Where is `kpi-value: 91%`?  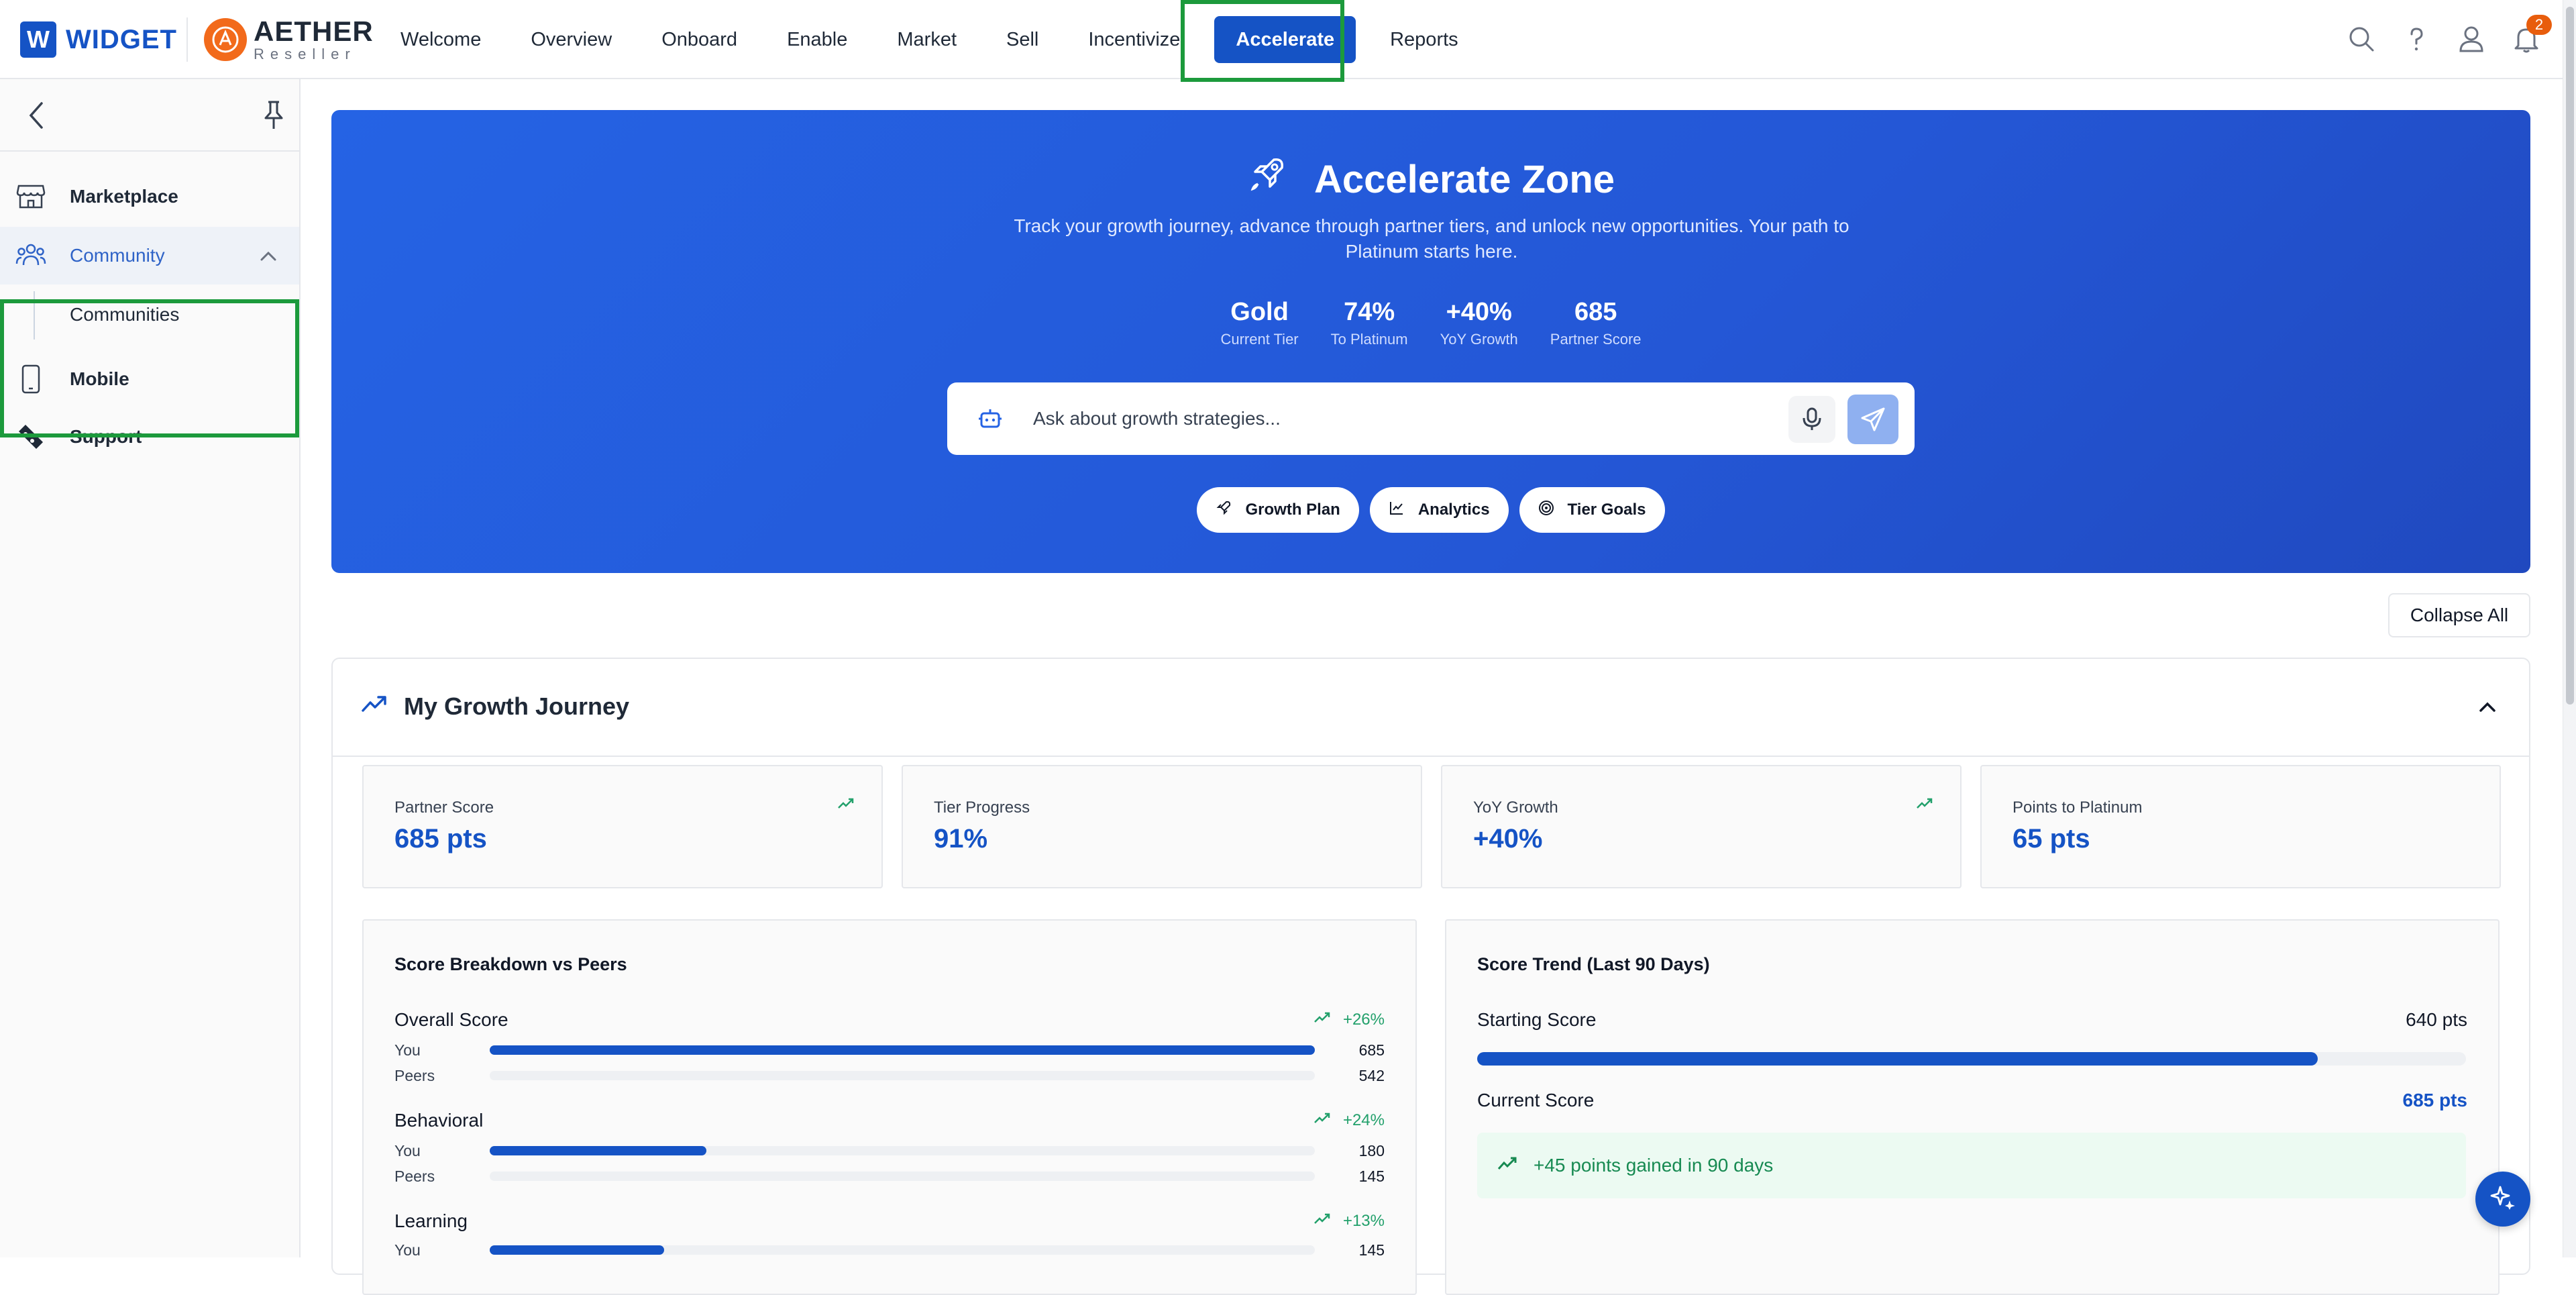 kpi-value: 91% is located at coordinates (961, 839).